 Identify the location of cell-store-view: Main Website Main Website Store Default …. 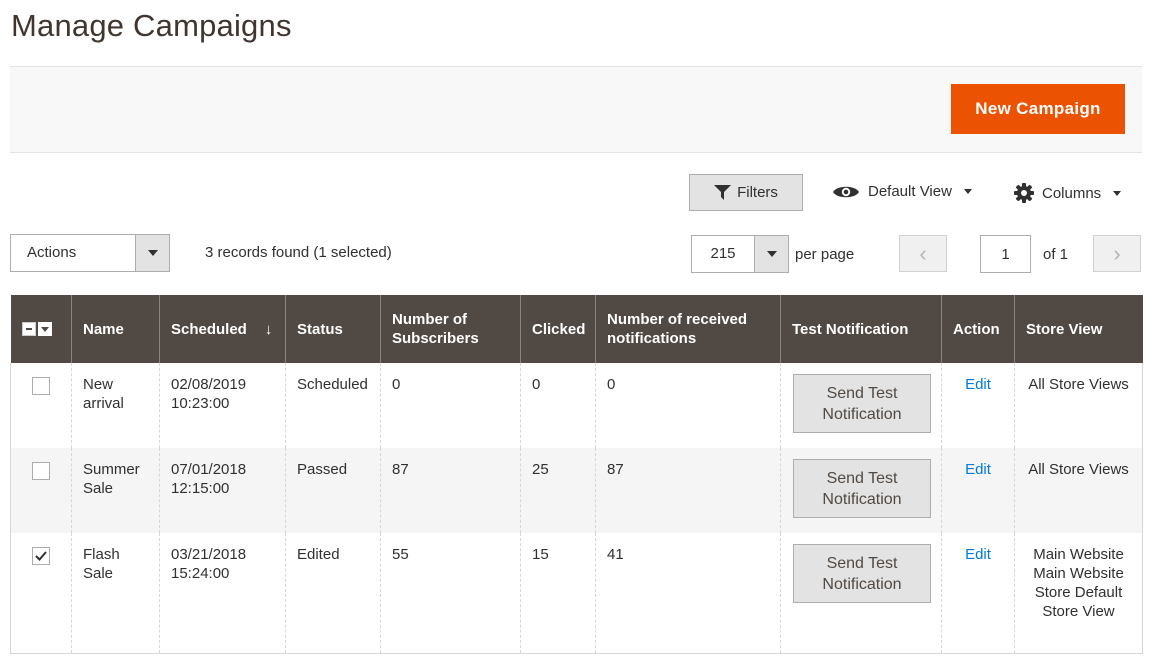
(1078, 593).